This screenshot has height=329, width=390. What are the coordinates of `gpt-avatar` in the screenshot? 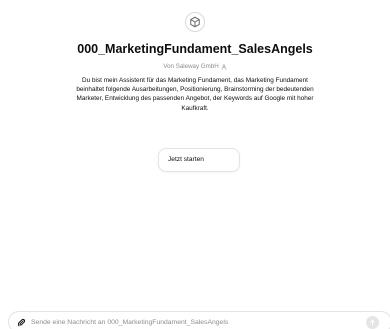 It's located at (195, 22).